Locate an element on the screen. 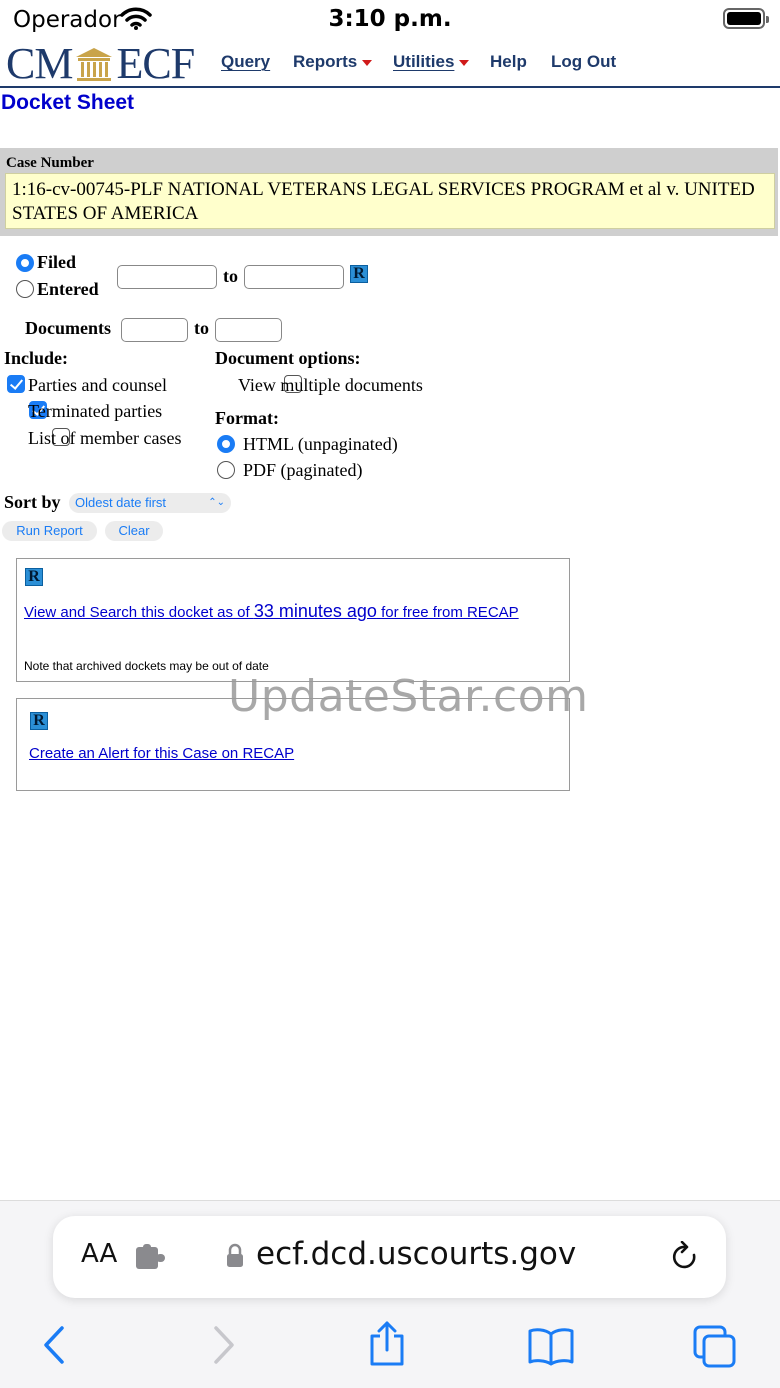  case-number-label: Case Number is located at coordinates (50, 163).